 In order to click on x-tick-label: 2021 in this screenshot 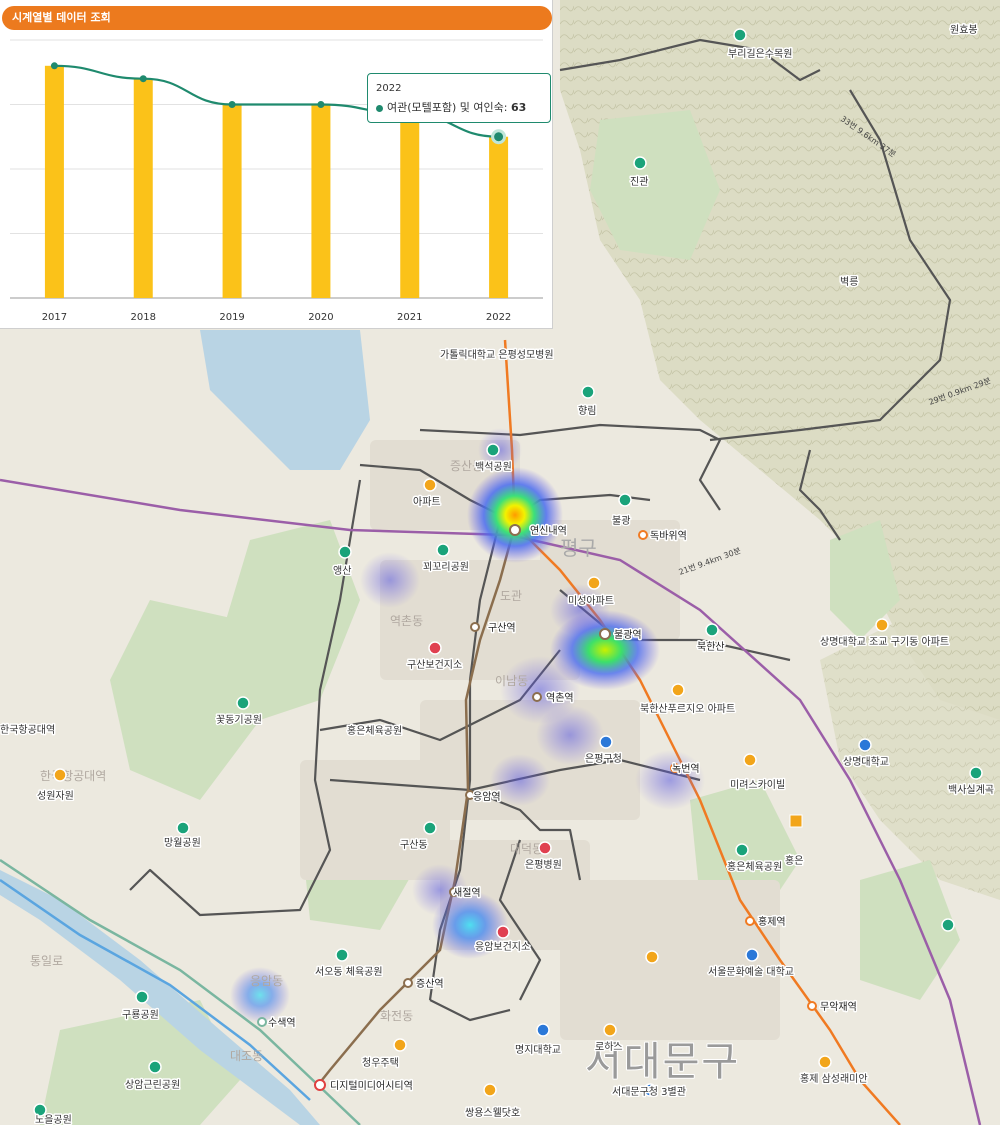, I will do `click(409, 317)`.